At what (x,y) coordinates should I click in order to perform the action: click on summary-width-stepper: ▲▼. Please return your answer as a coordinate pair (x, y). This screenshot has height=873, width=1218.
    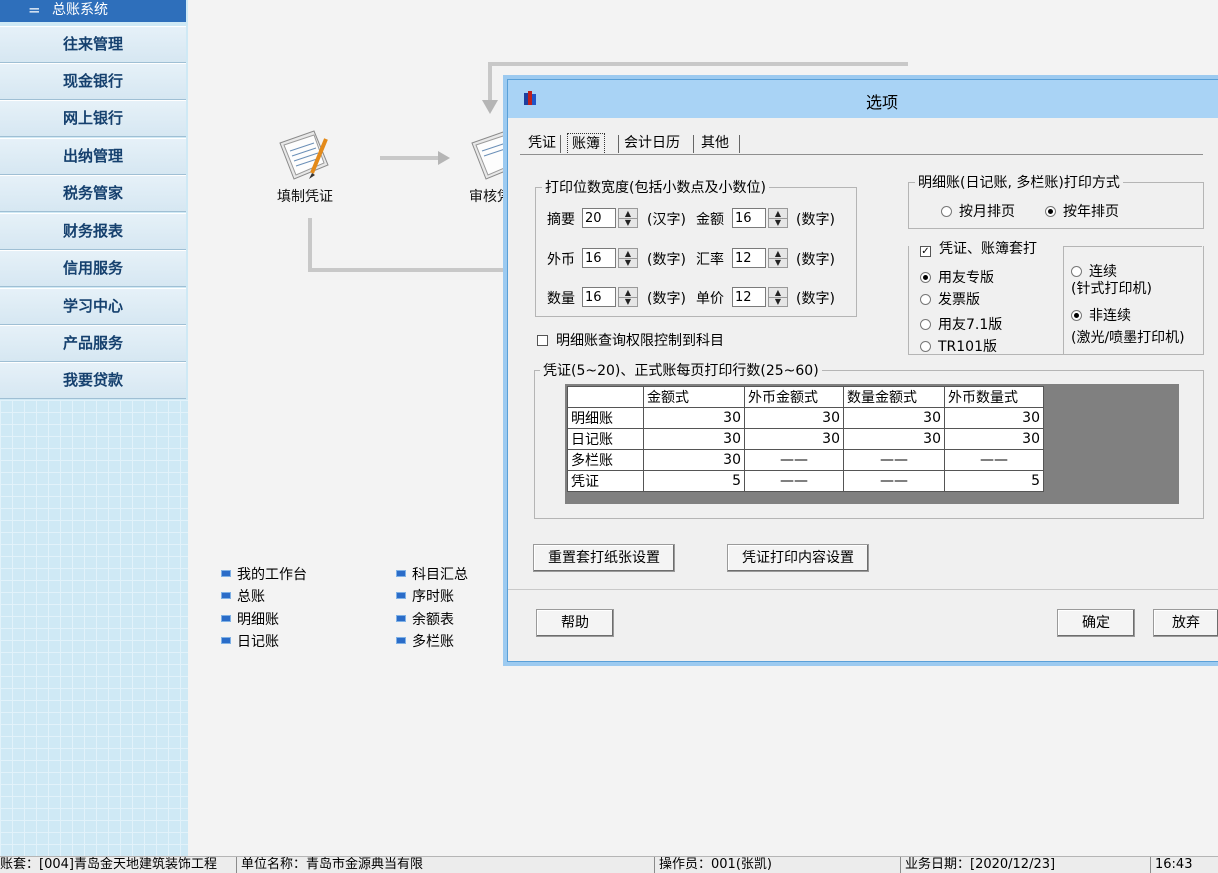
    Looking at the image, I should click on (612, 219).